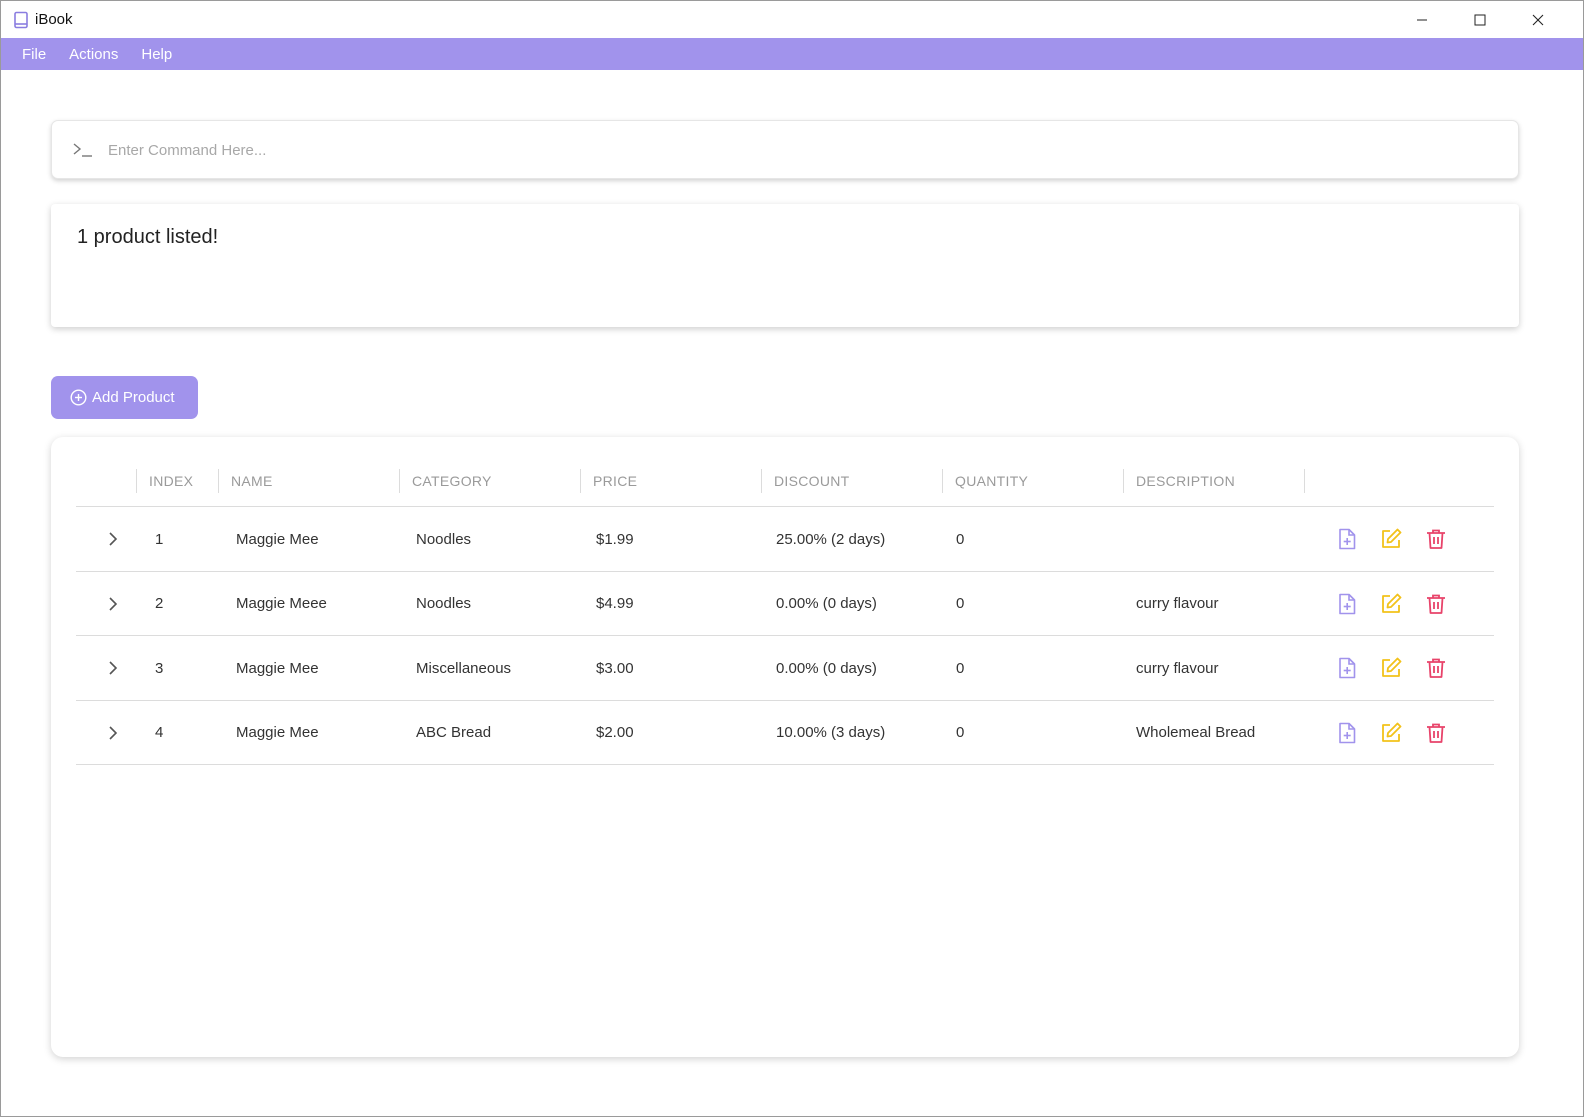  What do you see at coordinates (464, 668) in the screenshot?
I see `cell-category: Miscellaneous` at bounding box center [464, 668].